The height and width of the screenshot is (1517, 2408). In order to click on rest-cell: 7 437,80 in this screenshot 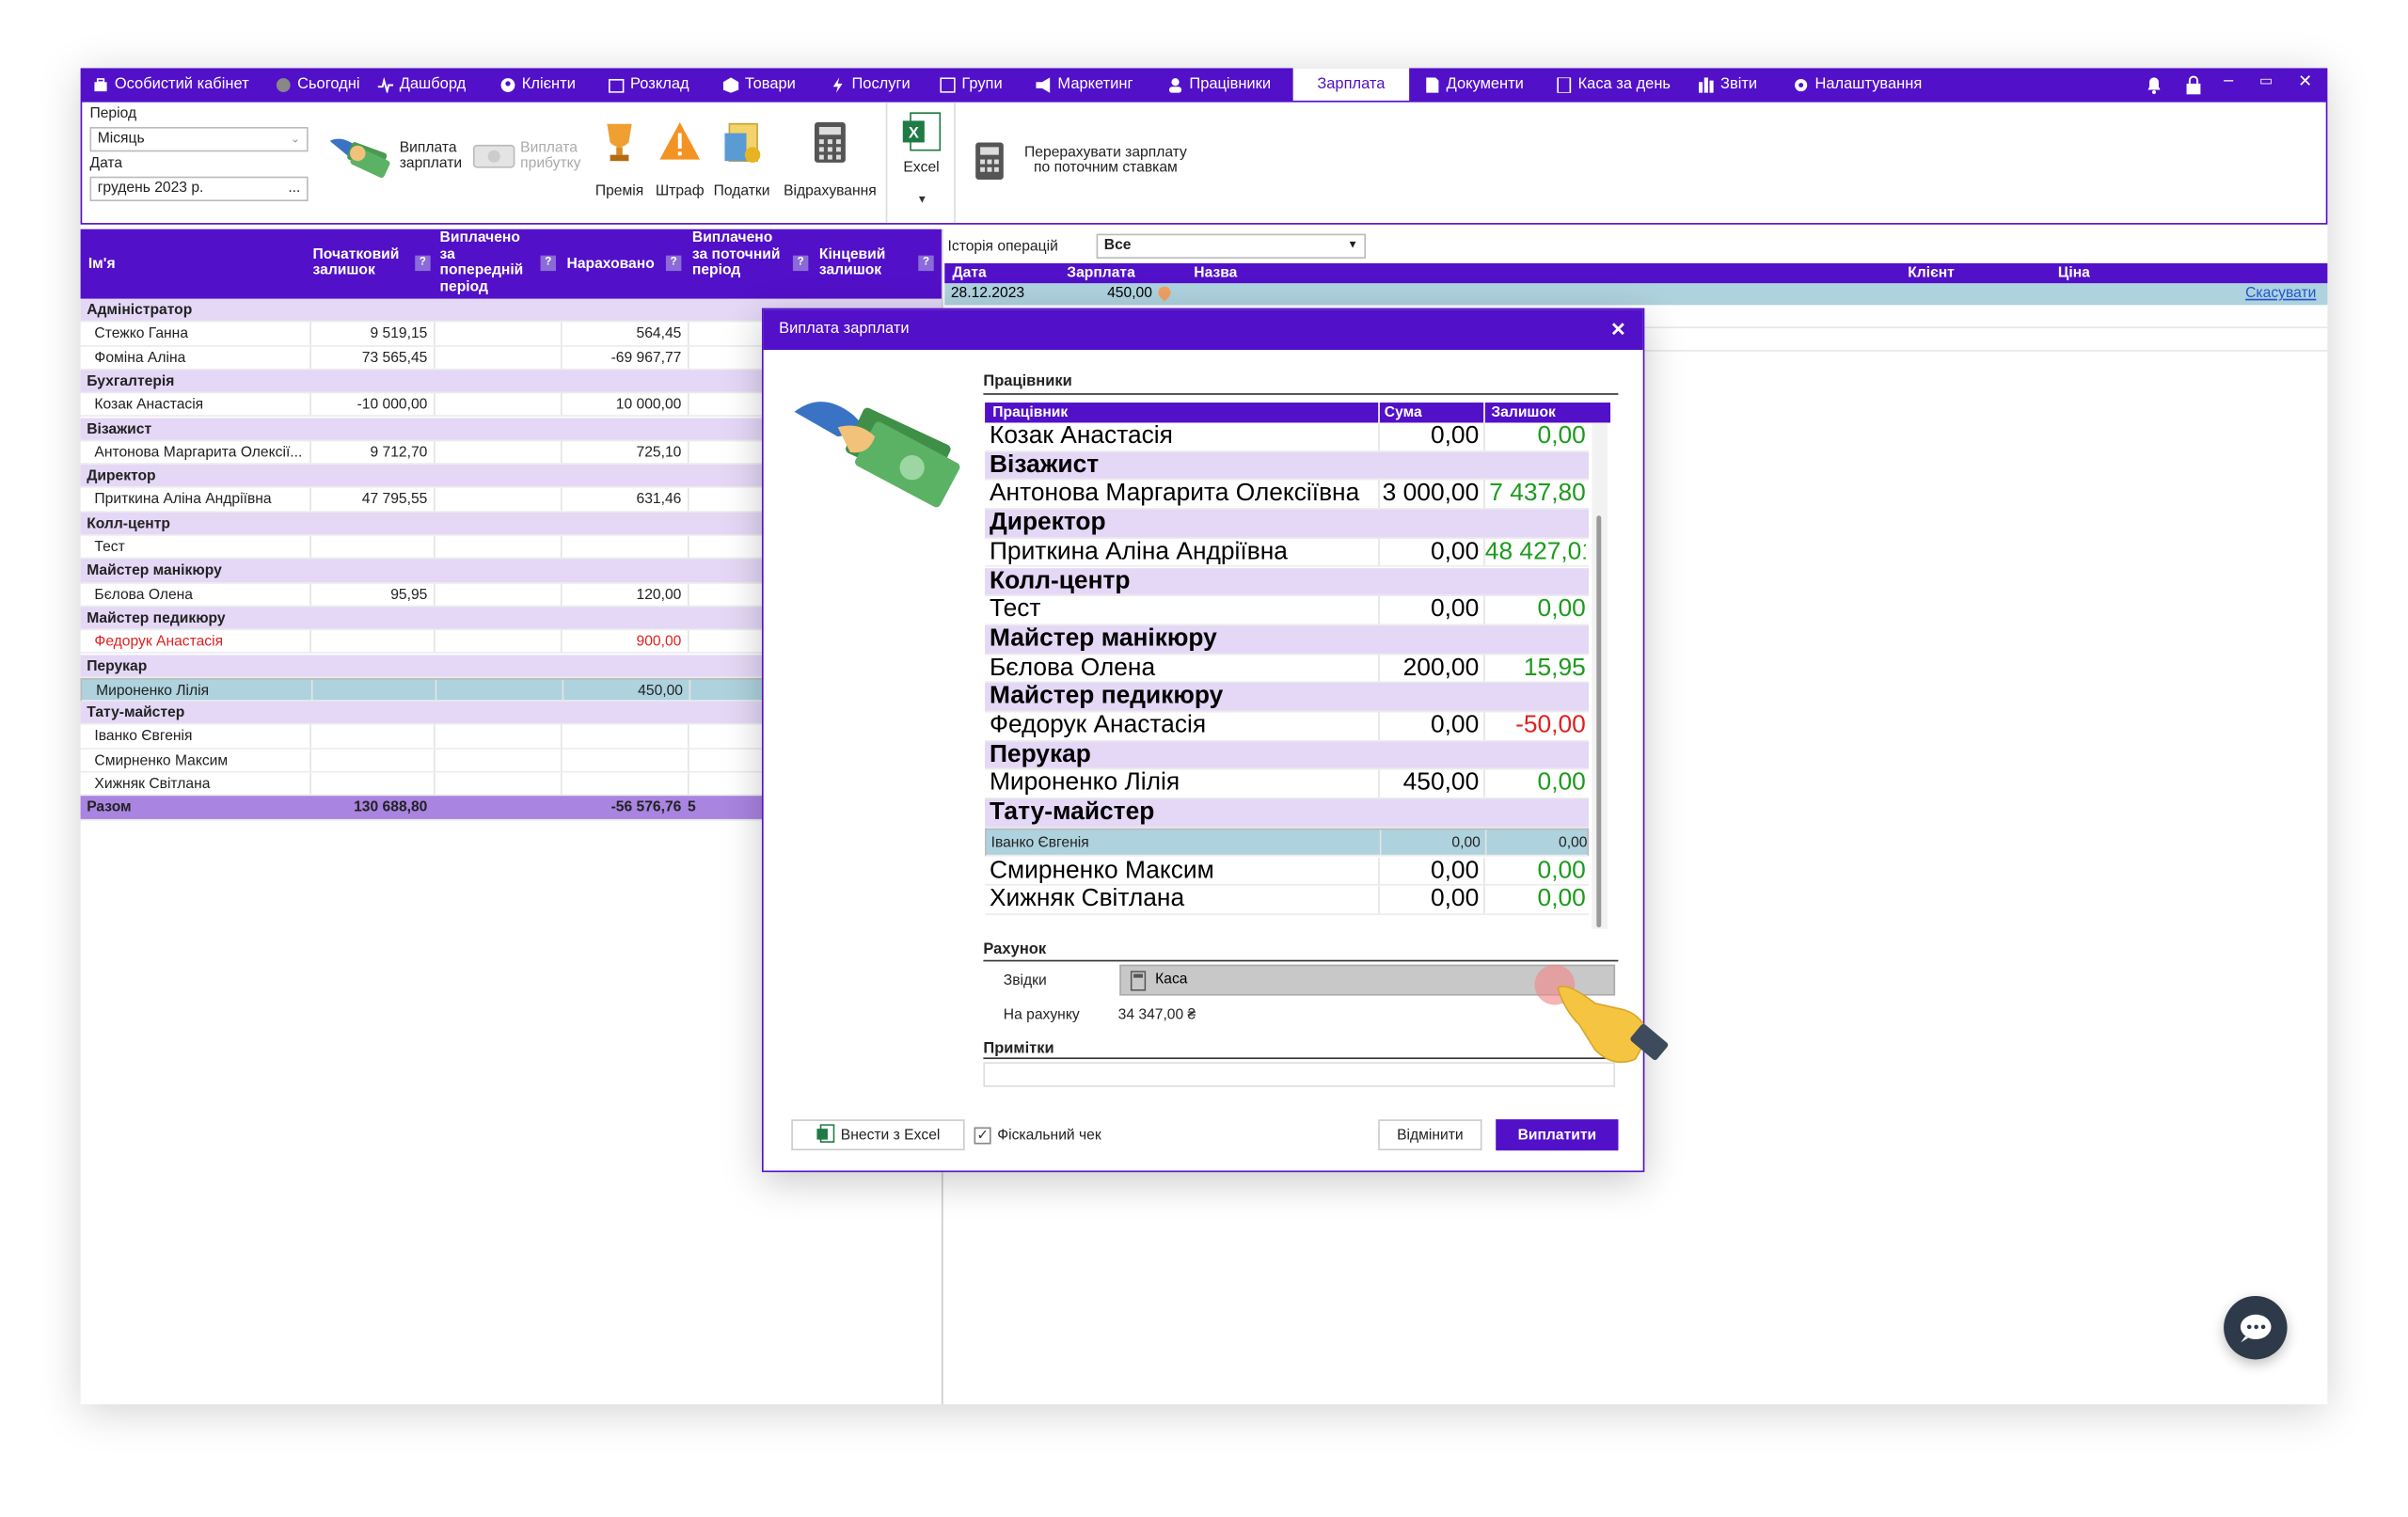, I will do `click(1538, 493)`.